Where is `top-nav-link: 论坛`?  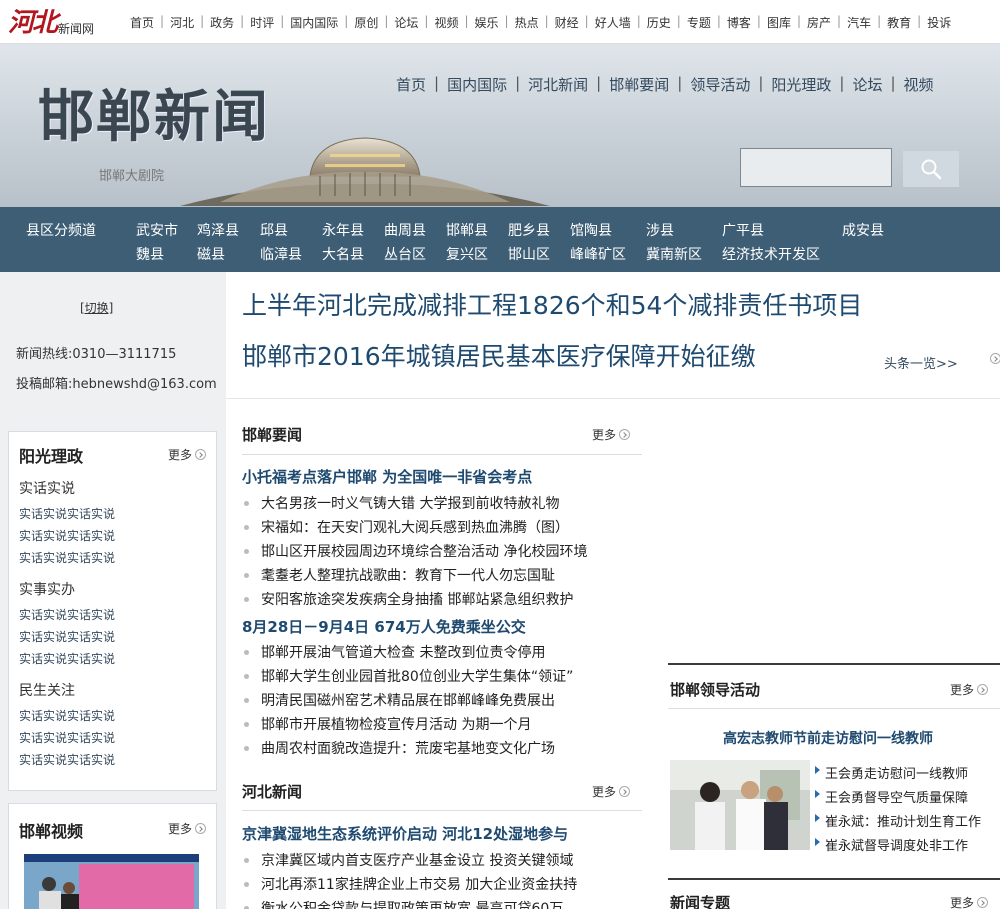 top-nav-link: 论坛 is located at coordinates (406, 22).